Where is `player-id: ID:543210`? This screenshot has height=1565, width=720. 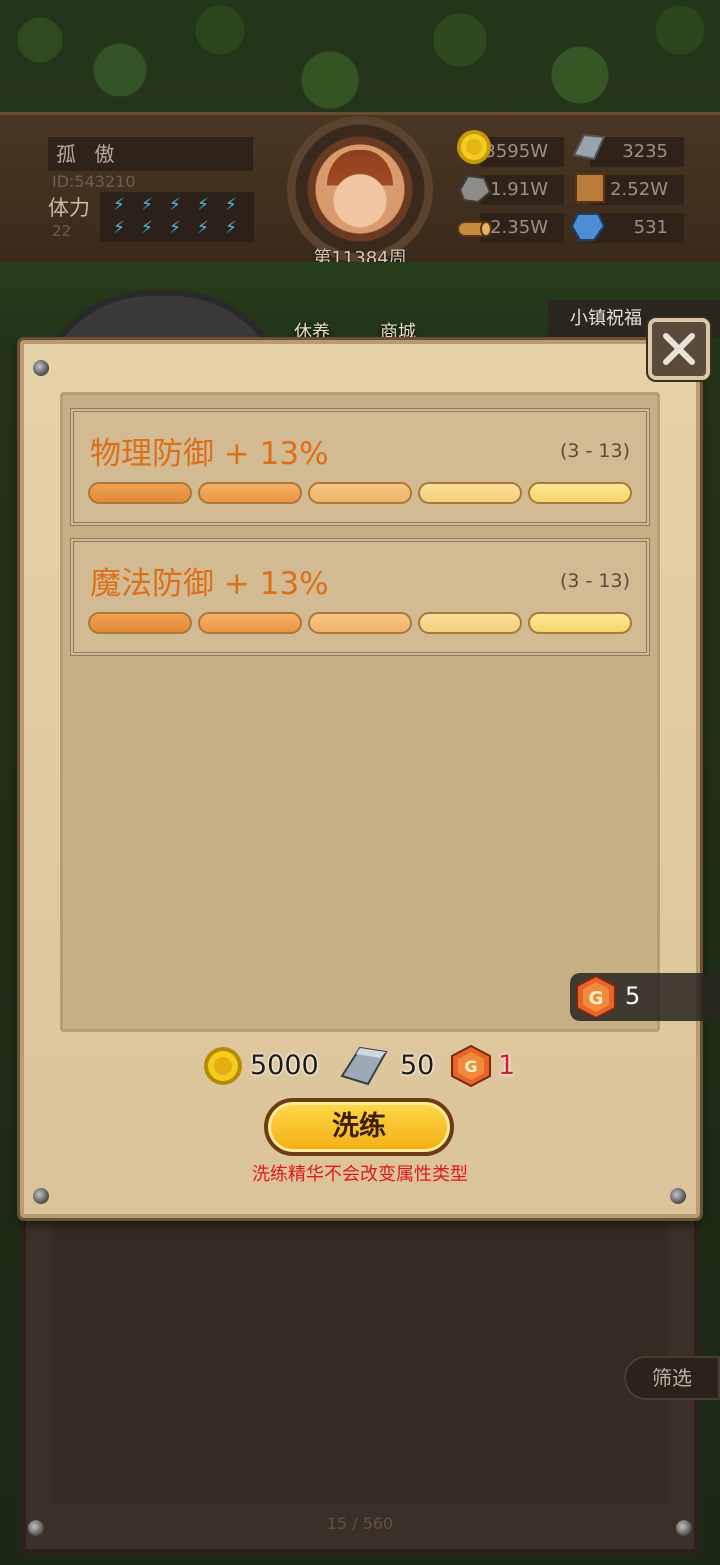
player-id: ID:543210 is located at coordinates (94, 181).